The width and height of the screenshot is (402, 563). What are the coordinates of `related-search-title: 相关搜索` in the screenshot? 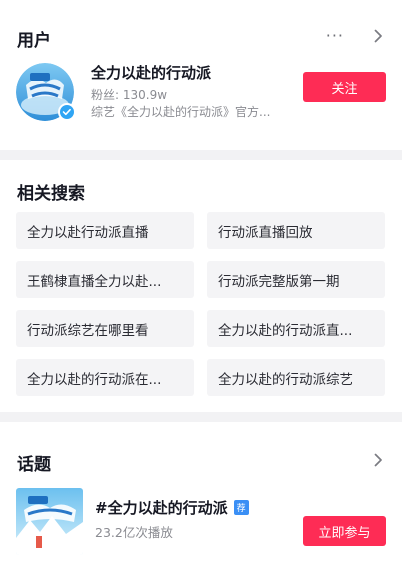 It's located at (51, 194).